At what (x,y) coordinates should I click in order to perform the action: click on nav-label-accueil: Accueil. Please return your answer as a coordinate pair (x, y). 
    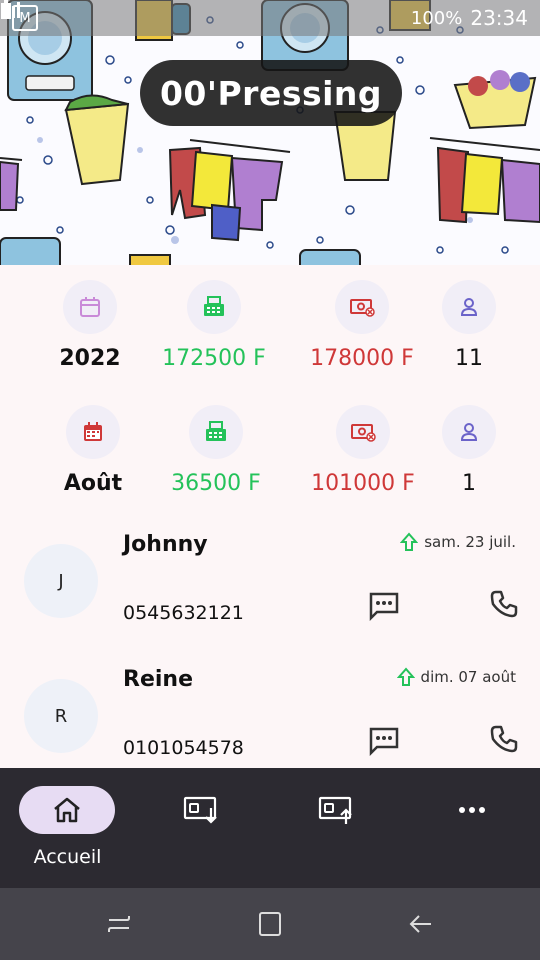
    Looking at the image, I should click on (67, 857).